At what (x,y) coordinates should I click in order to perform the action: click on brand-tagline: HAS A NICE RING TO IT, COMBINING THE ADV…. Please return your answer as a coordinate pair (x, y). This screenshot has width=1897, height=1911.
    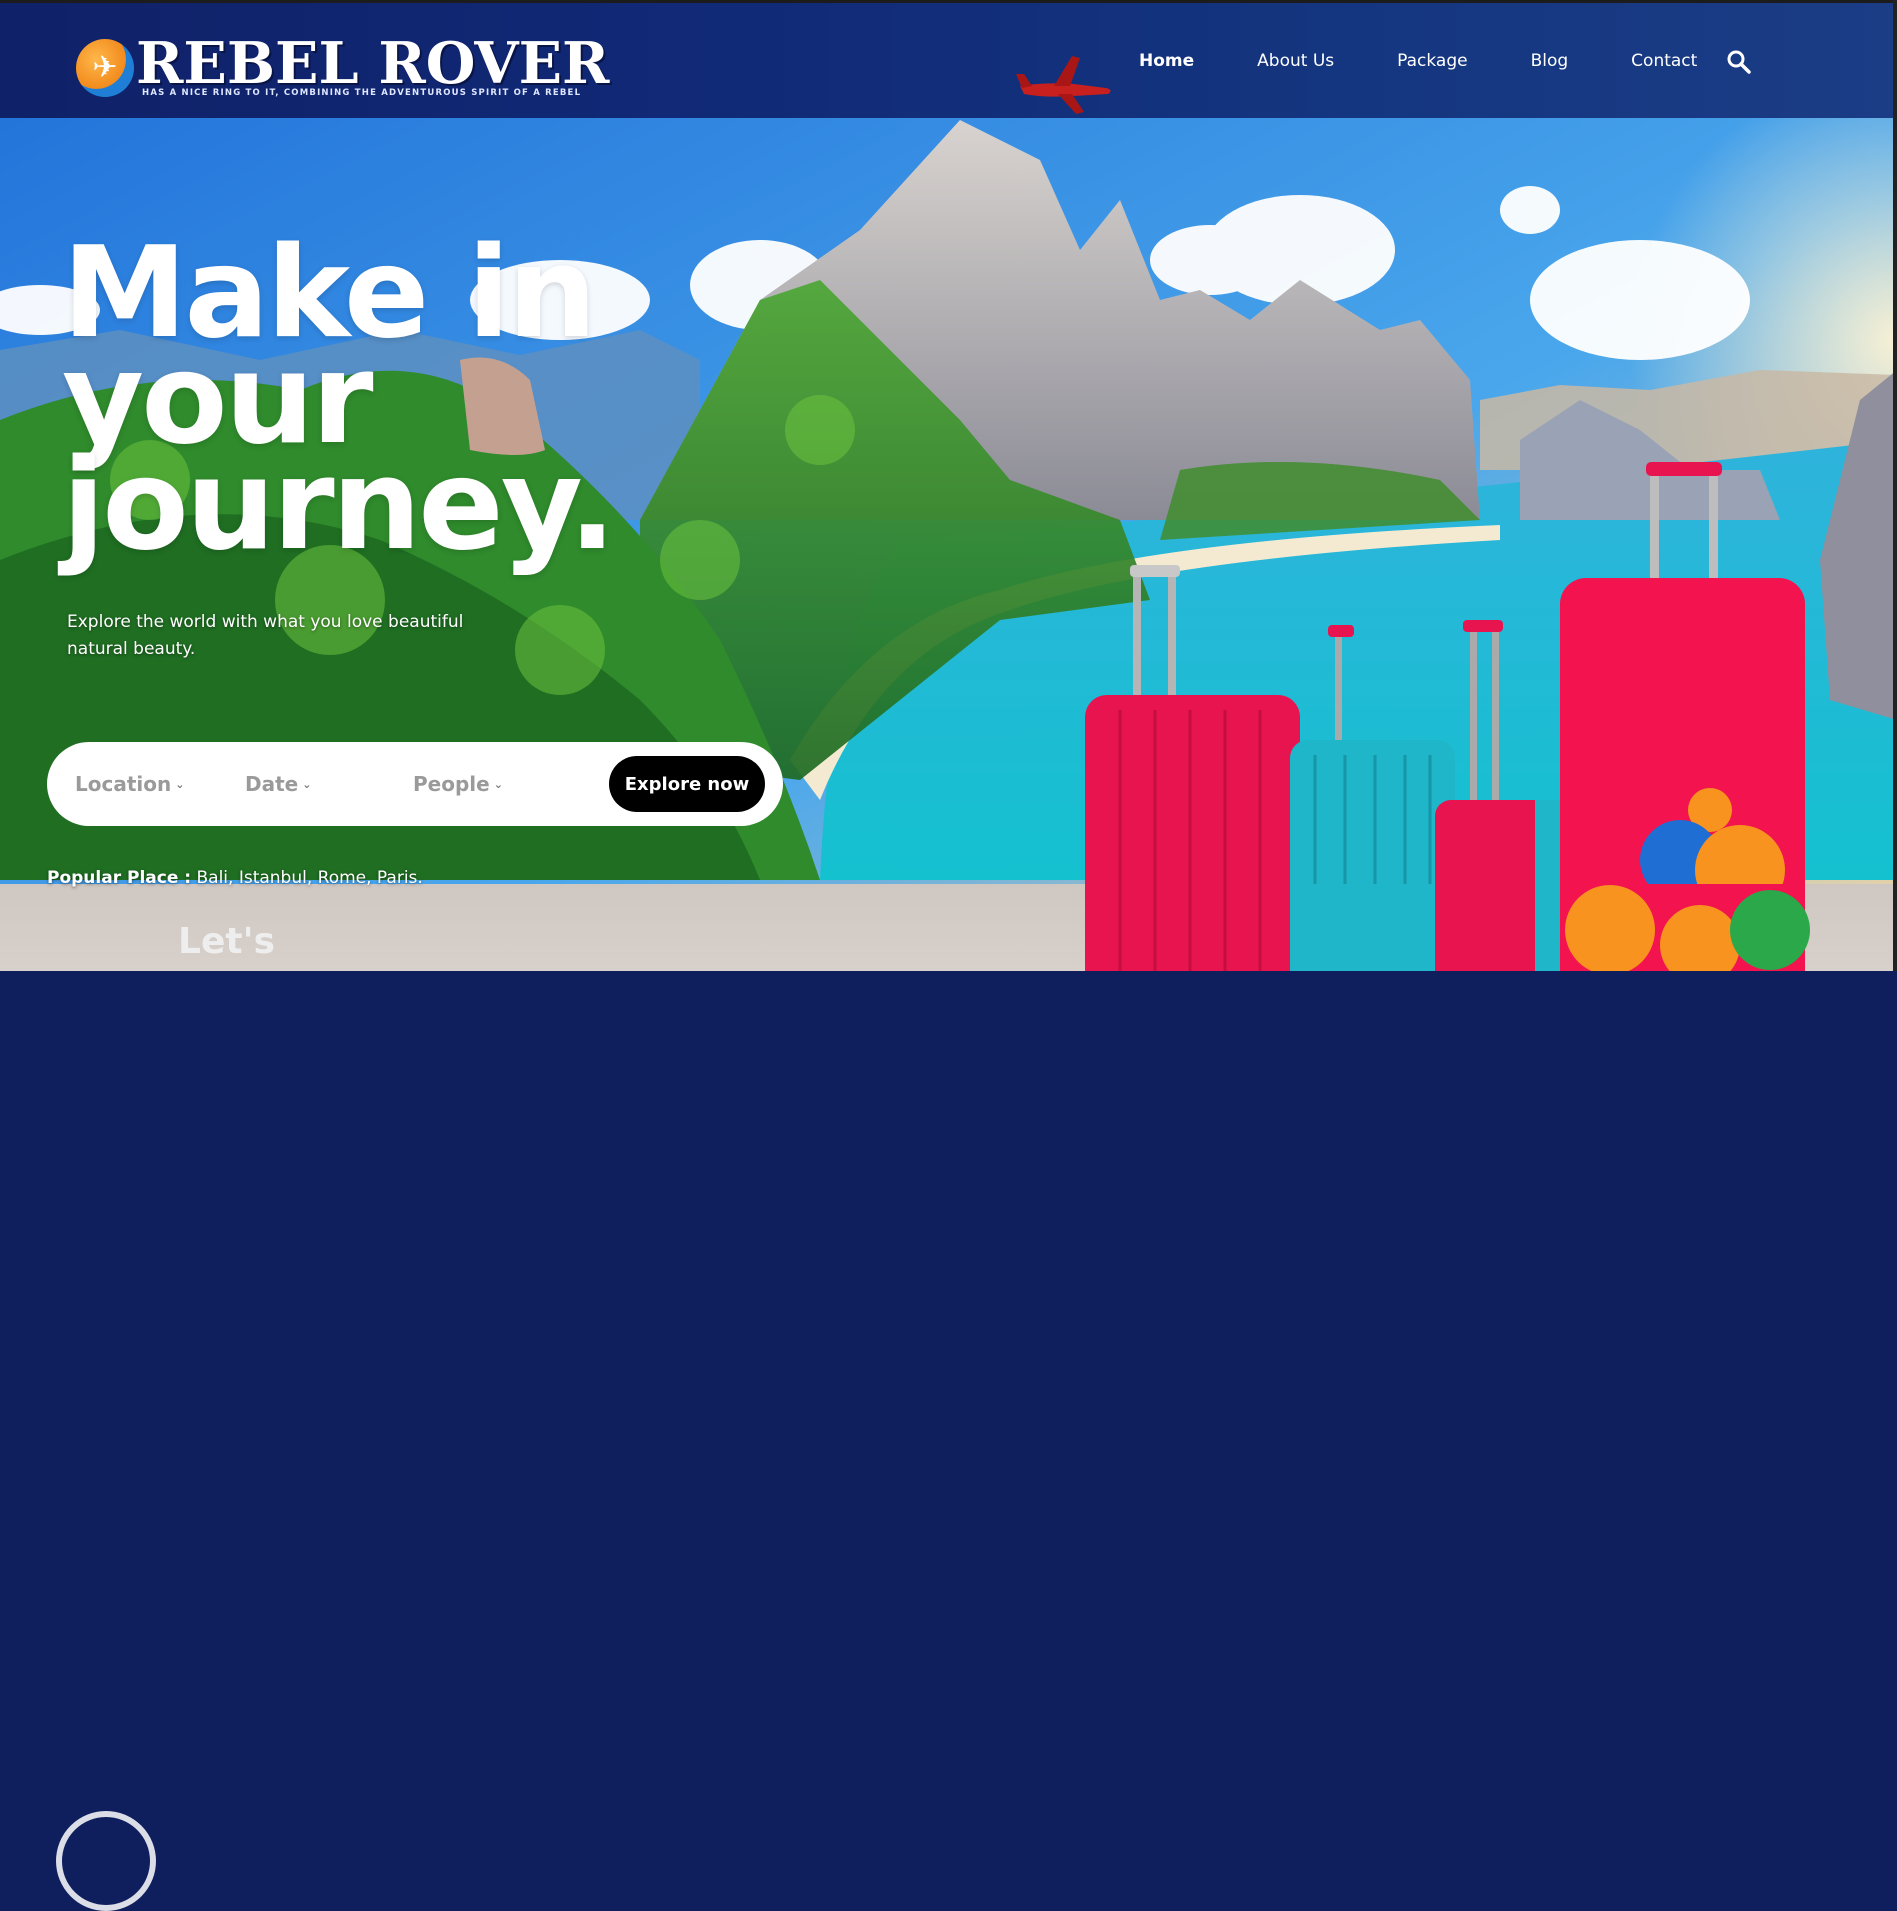
    Looking at the image, I should click on (362, 93).